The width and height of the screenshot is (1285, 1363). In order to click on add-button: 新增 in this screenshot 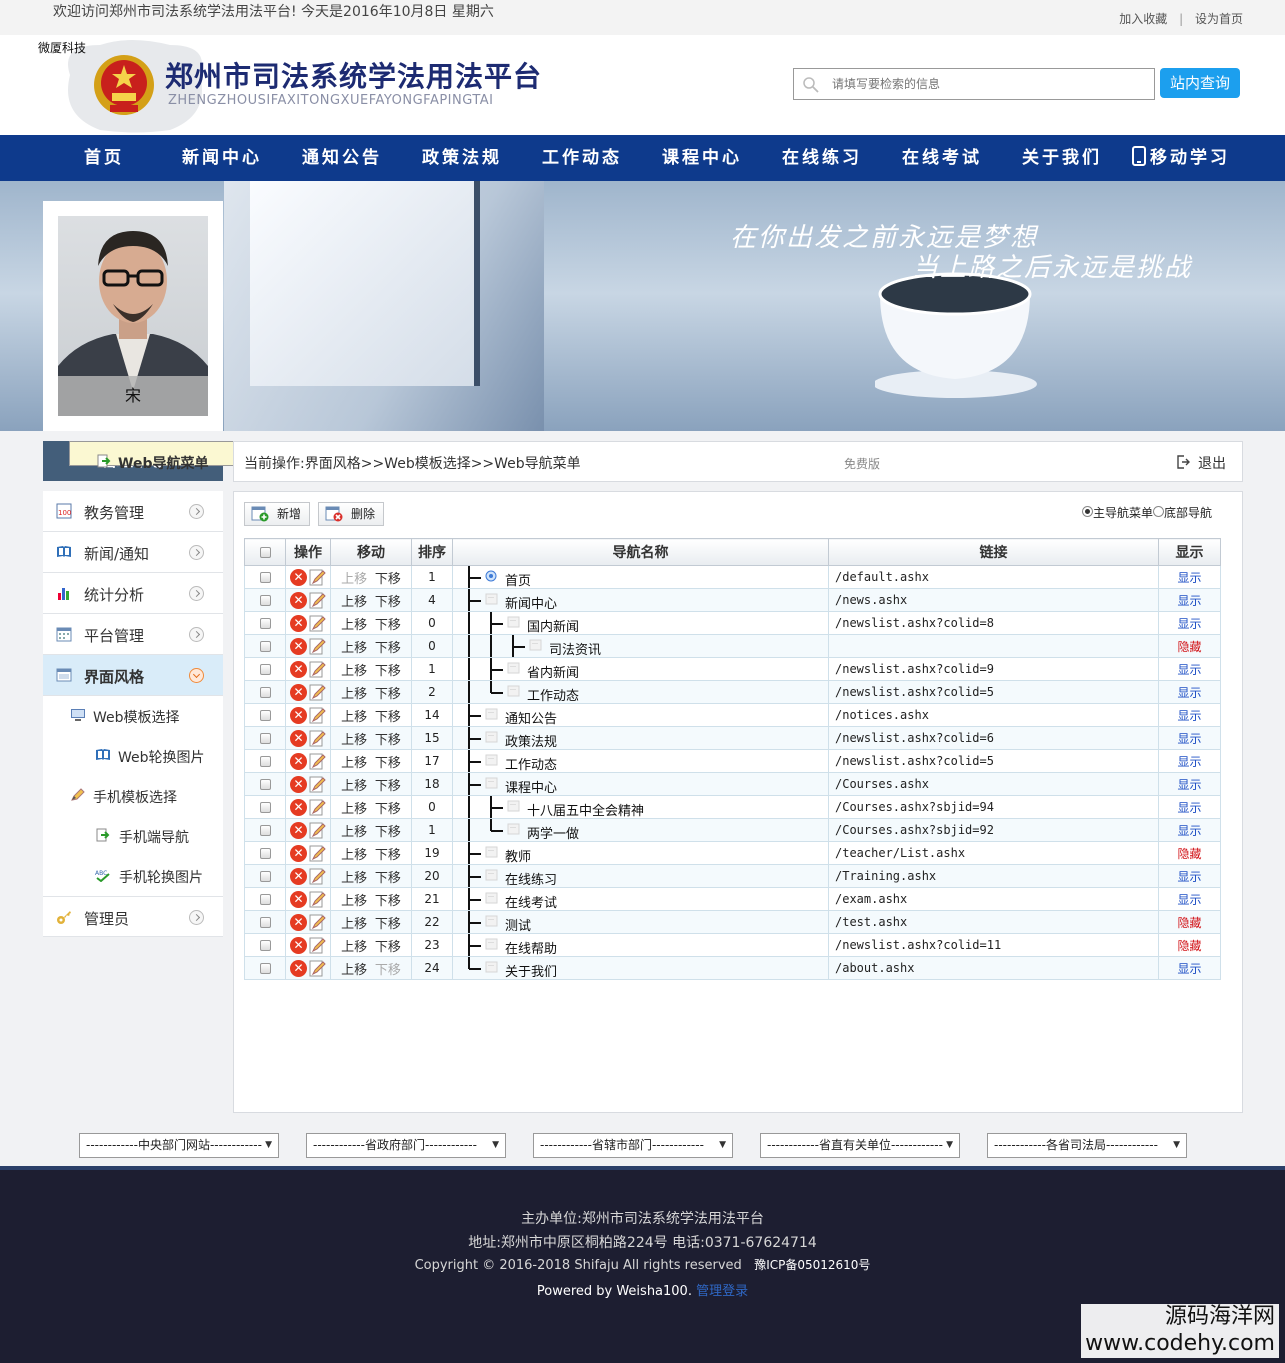, I will do `click(277, 514)`.